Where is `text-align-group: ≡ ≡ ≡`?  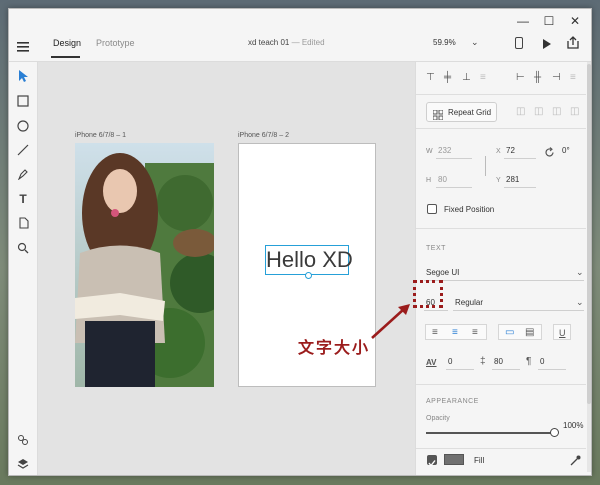
text-align-group: ≡ ≡ ≡ is located at coordinates (456, 332).